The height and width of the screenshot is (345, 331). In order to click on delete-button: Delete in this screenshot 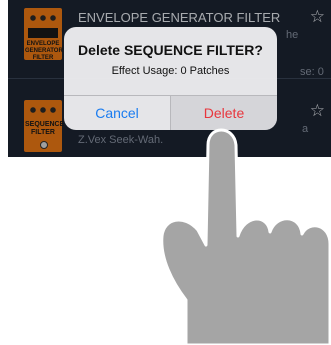, I will do `click(224, 113)`.